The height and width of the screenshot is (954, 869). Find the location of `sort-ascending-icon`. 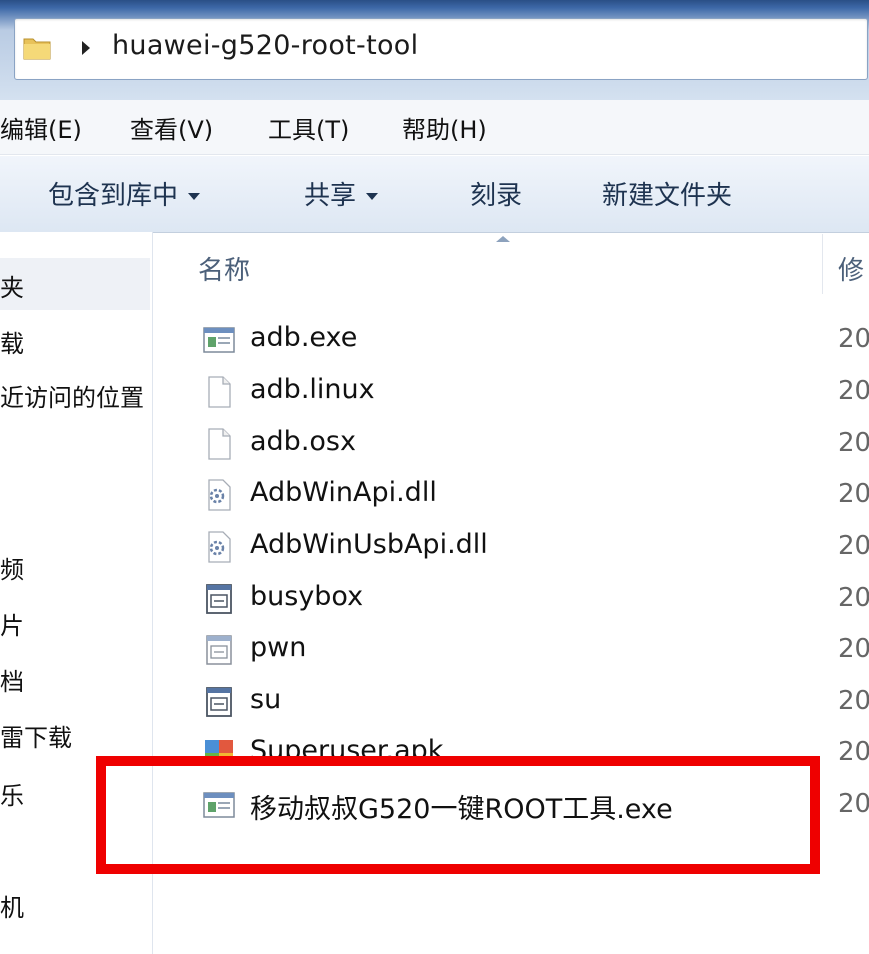

sort-ascending-icon is located at coordinates (503, 239).